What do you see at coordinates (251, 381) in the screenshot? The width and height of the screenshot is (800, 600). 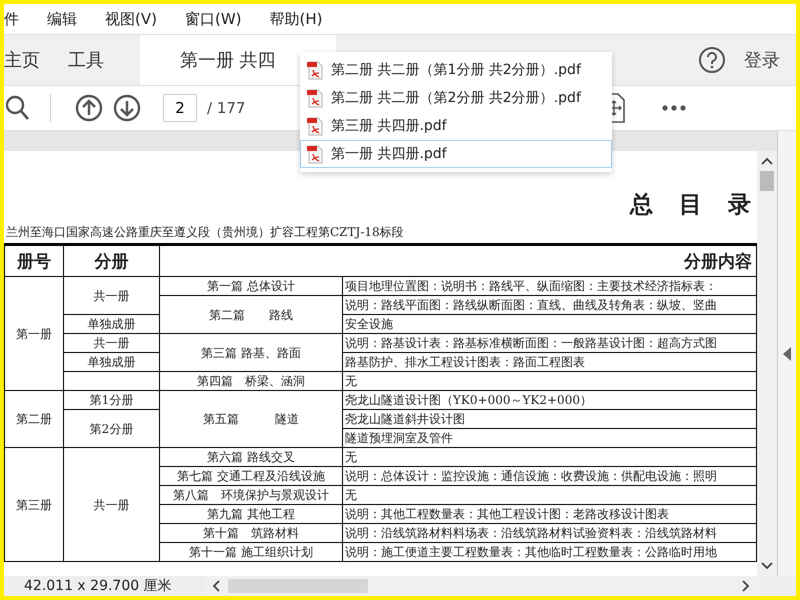 I see `table-cell: 第四篇 桥梁、涵洞` at bounding box center [251, 381].